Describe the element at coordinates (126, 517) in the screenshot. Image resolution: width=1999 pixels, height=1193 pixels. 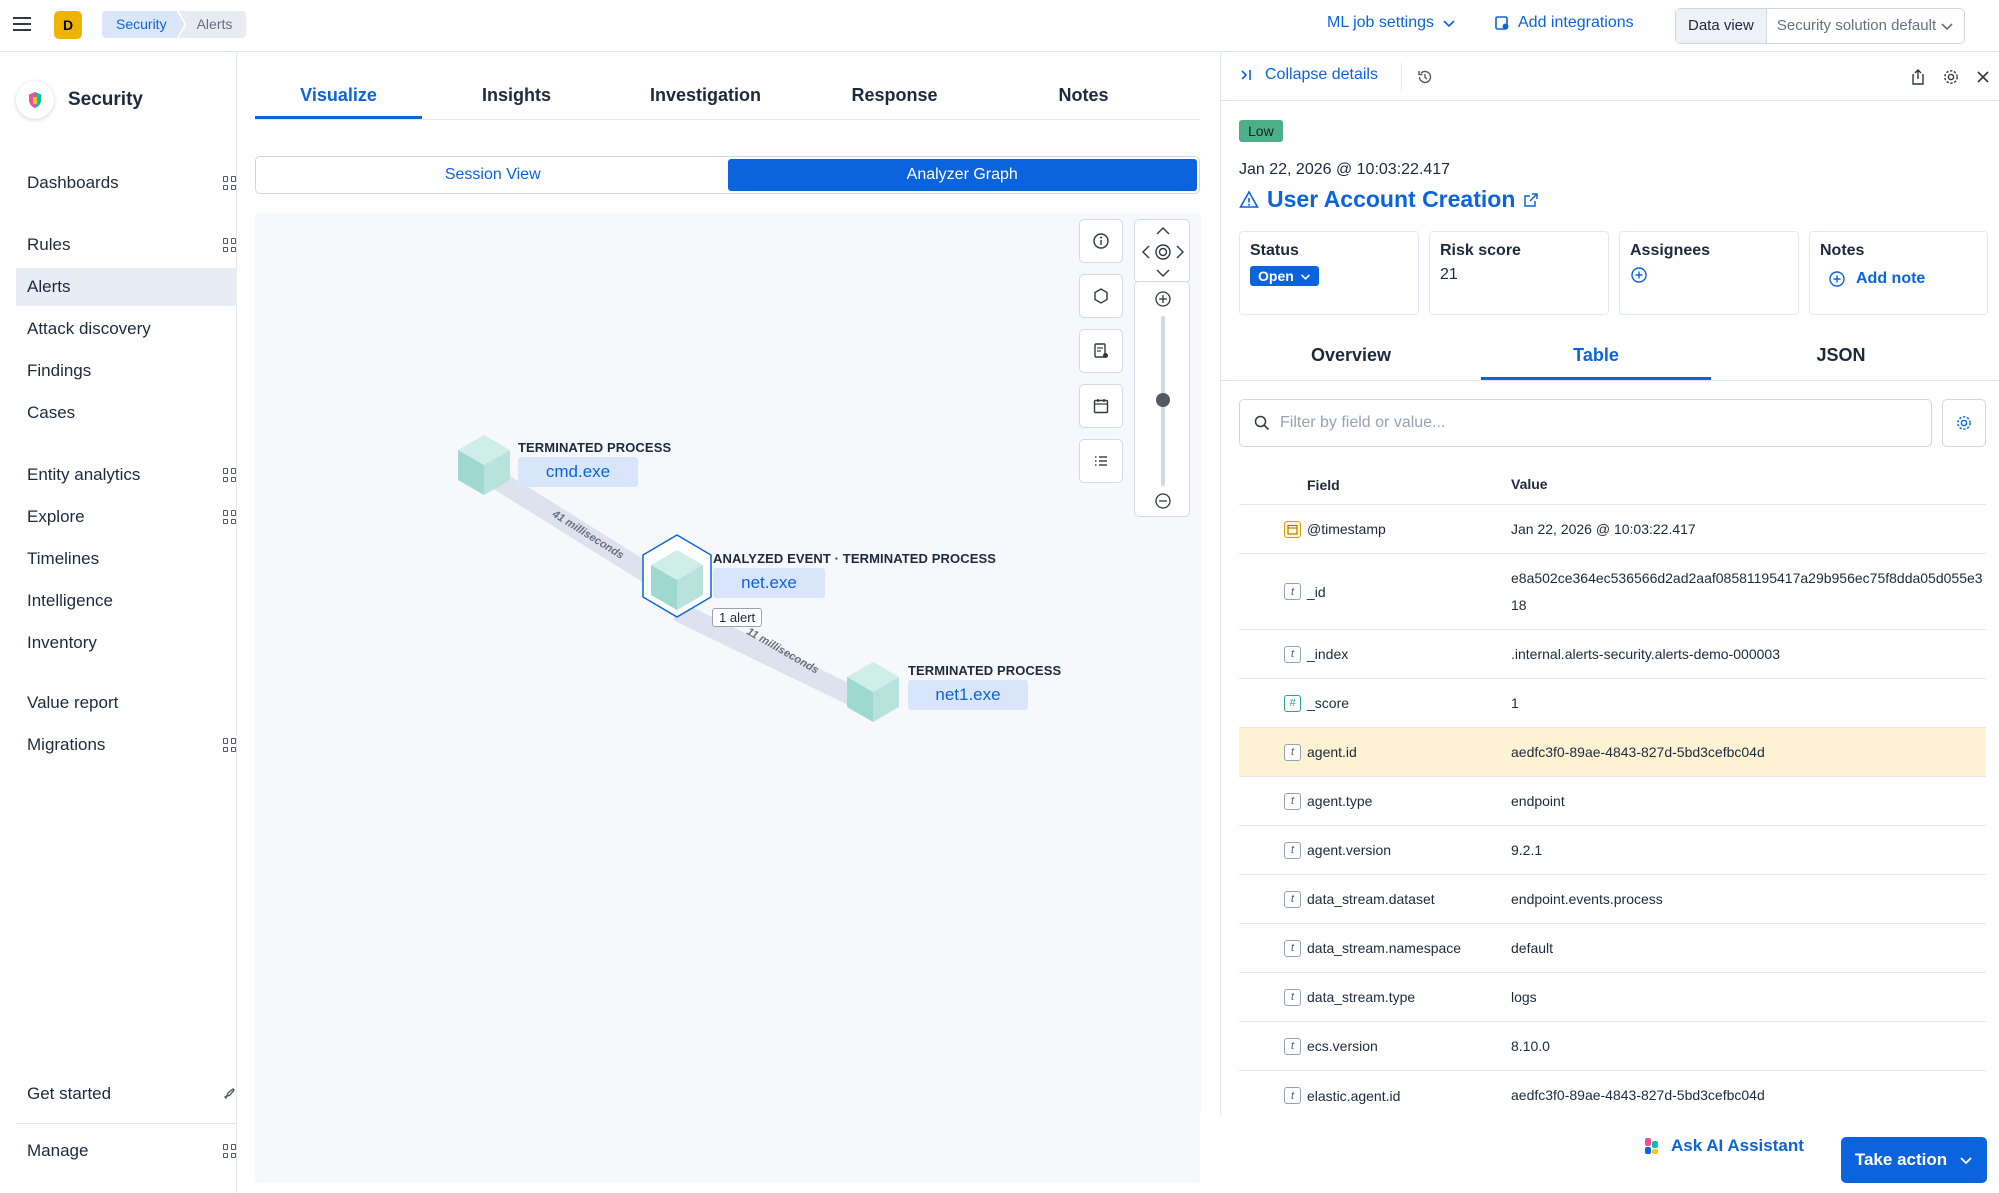
I see `sidebar-item-explore: Explore` at that location.